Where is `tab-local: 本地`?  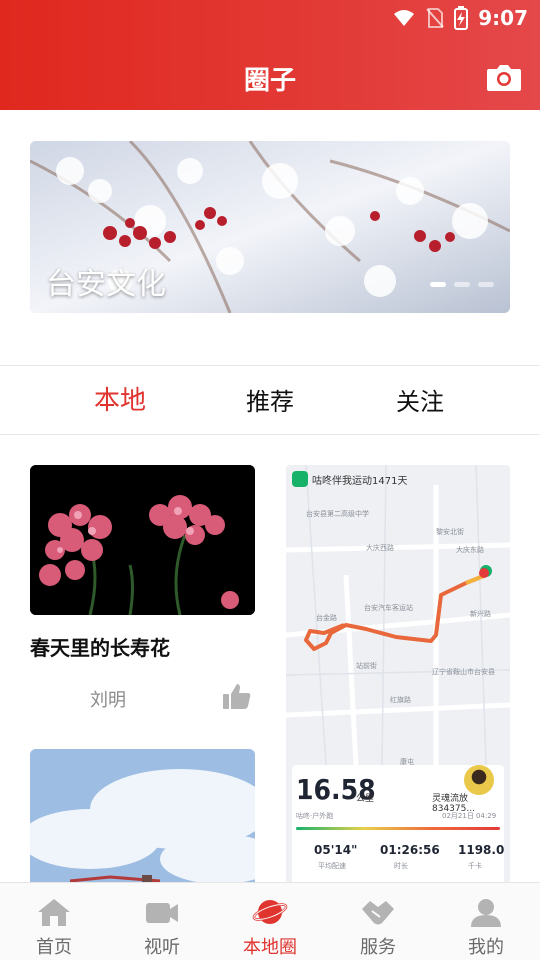
tab-local: 本地 is located at coordinates (120, 398).